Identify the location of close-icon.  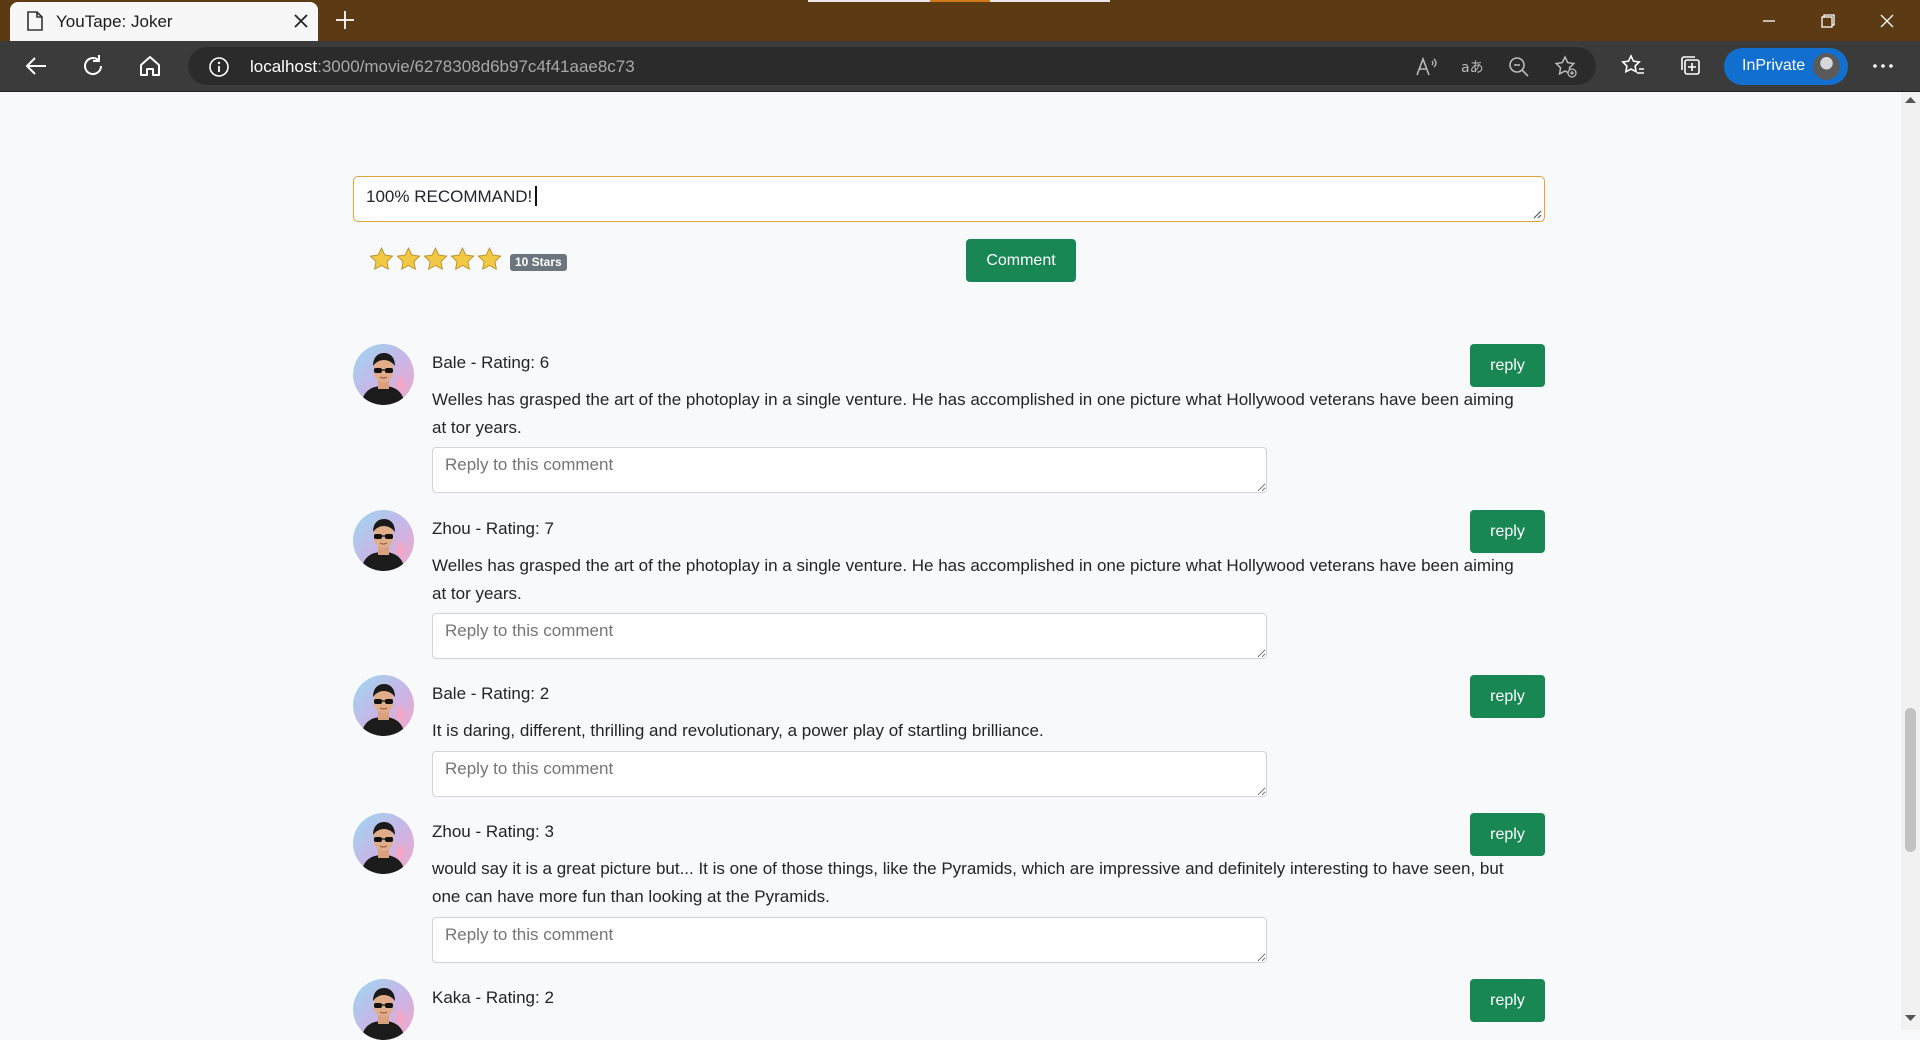
(301, 21).